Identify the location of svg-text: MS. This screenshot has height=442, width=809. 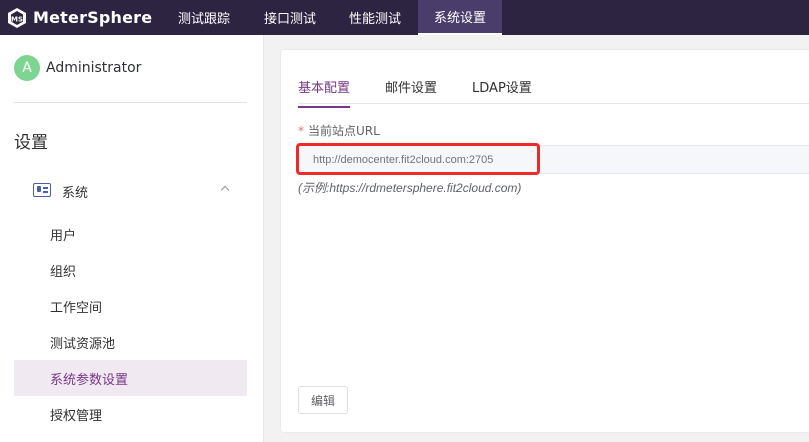
(17, 19).